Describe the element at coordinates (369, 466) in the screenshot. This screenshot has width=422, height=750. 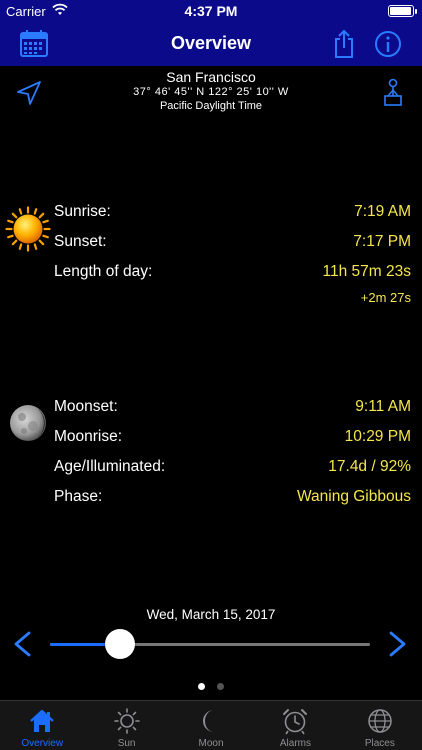
I see `moon-age-value: 17.4d / 92%` at that location.